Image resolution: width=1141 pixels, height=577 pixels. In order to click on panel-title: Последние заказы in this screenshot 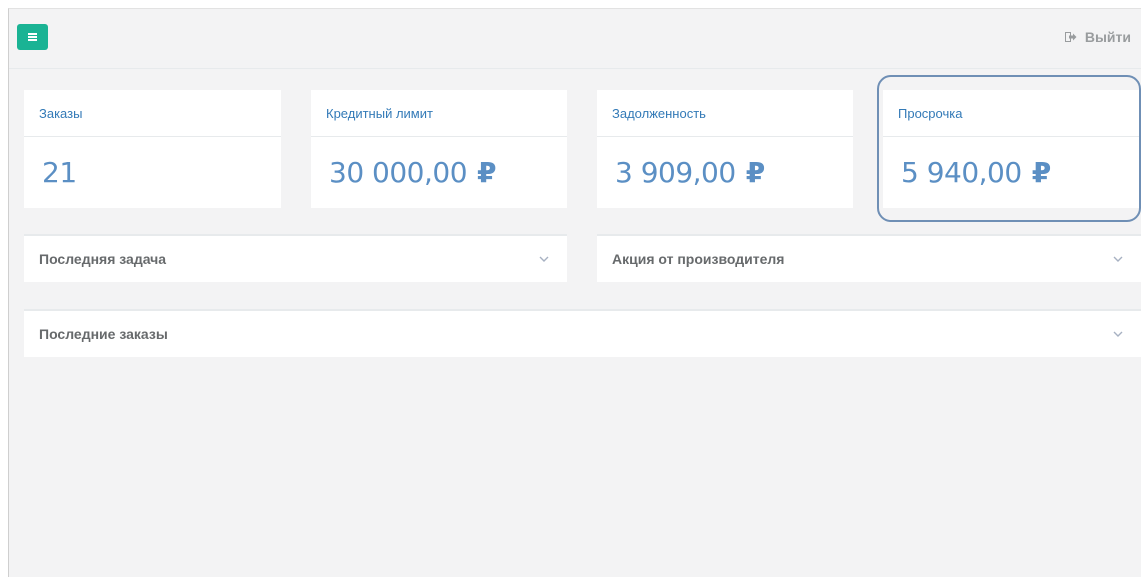, I will do `click(103, 334)`.